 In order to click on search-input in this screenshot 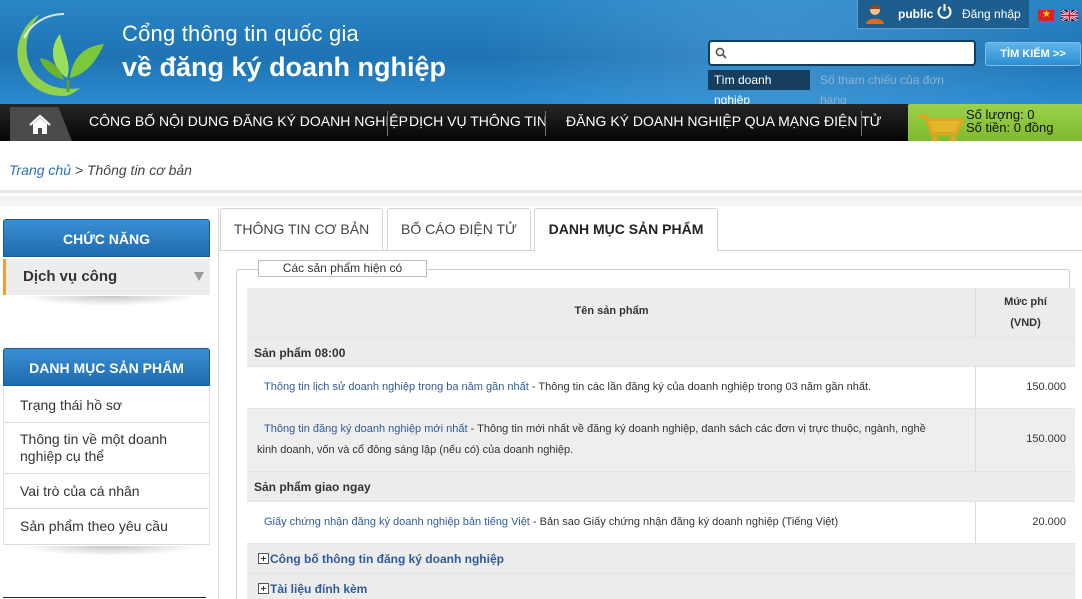, I will do `click(852, 53)`.